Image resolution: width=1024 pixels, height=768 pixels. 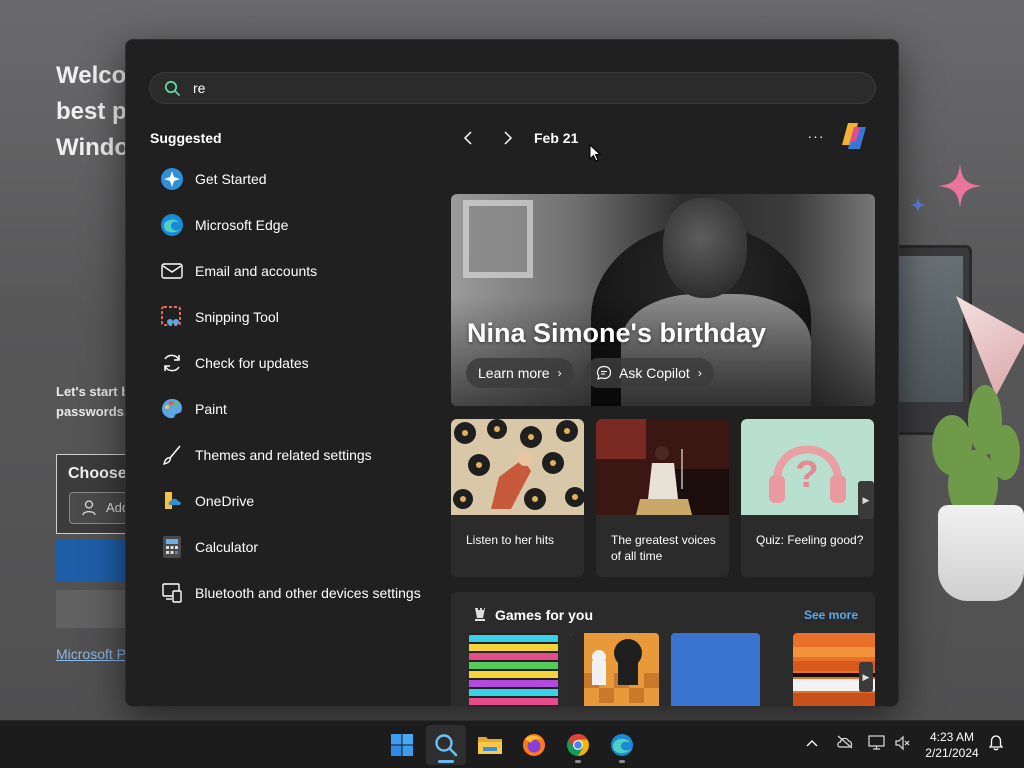 I want to click on vinyl-records-image, so click(x=517, y=467).